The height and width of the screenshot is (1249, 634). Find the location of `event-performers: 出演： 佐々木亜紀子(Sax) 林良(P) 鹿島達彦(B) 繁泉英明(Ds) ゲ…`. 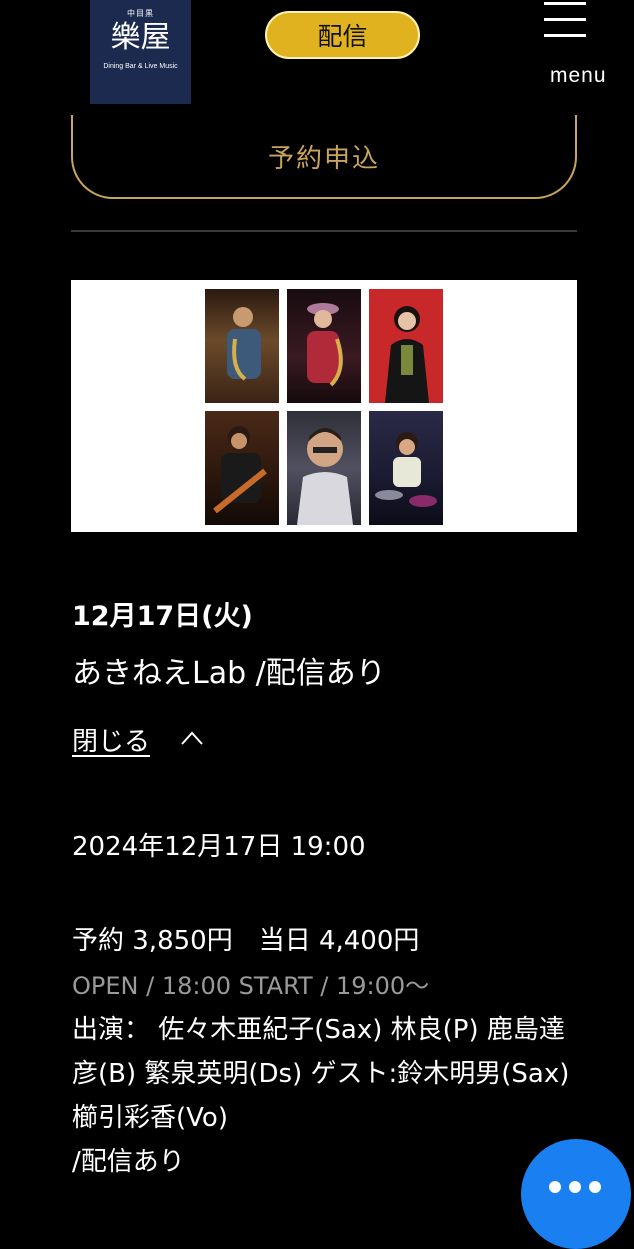

event-performers: 出演： 佐々木亜紀子(Sax) 林良(P) 鹿島達彦(B) 繁泉英明(Ds) ゲ… is located at coordinates (322, 1096).